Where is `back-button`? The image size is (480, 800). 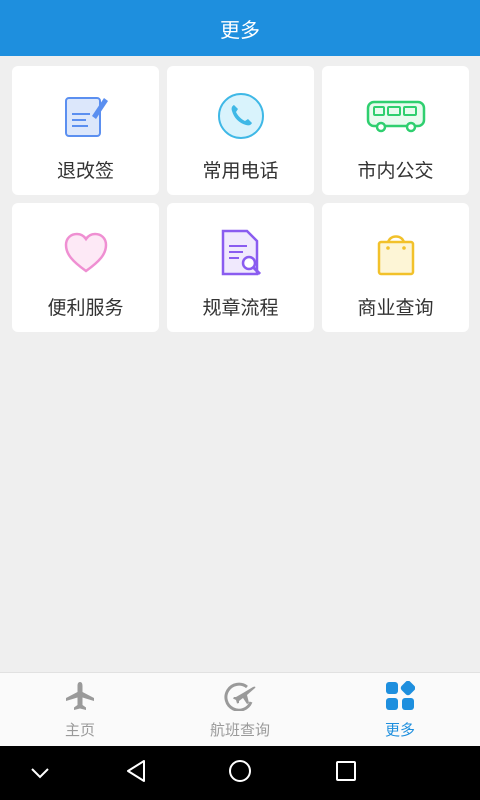 back-button is located at coordinates (136, 773).